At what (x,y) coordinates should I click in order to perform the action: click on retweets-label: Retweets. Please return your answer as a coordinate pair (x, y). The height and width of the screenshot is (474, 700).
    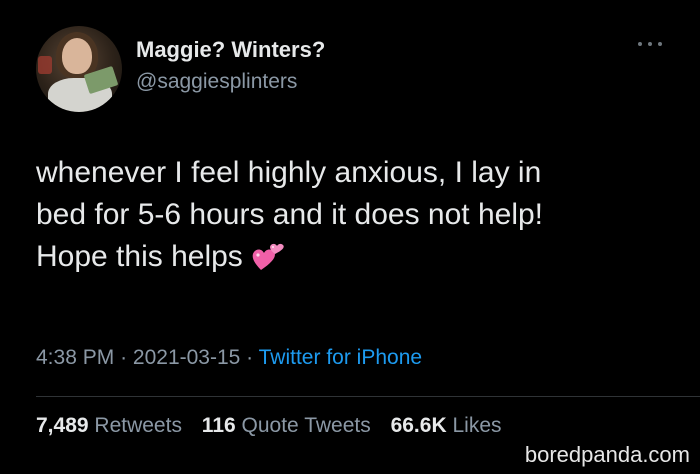
    Looking at the image, I should click on (138, 425).